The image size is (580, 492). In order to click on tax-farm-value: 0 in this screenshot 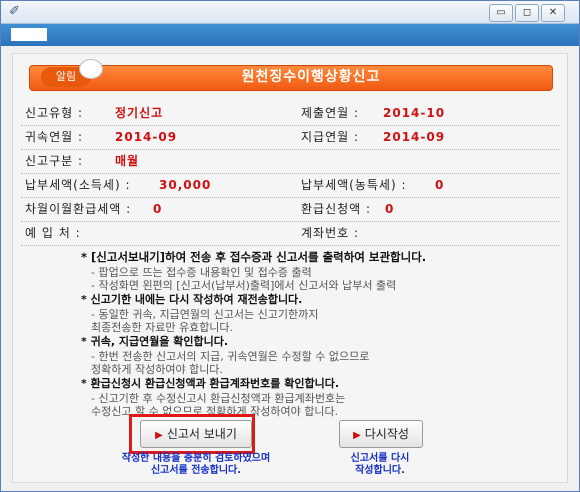, I will do `click(440, 185)`.